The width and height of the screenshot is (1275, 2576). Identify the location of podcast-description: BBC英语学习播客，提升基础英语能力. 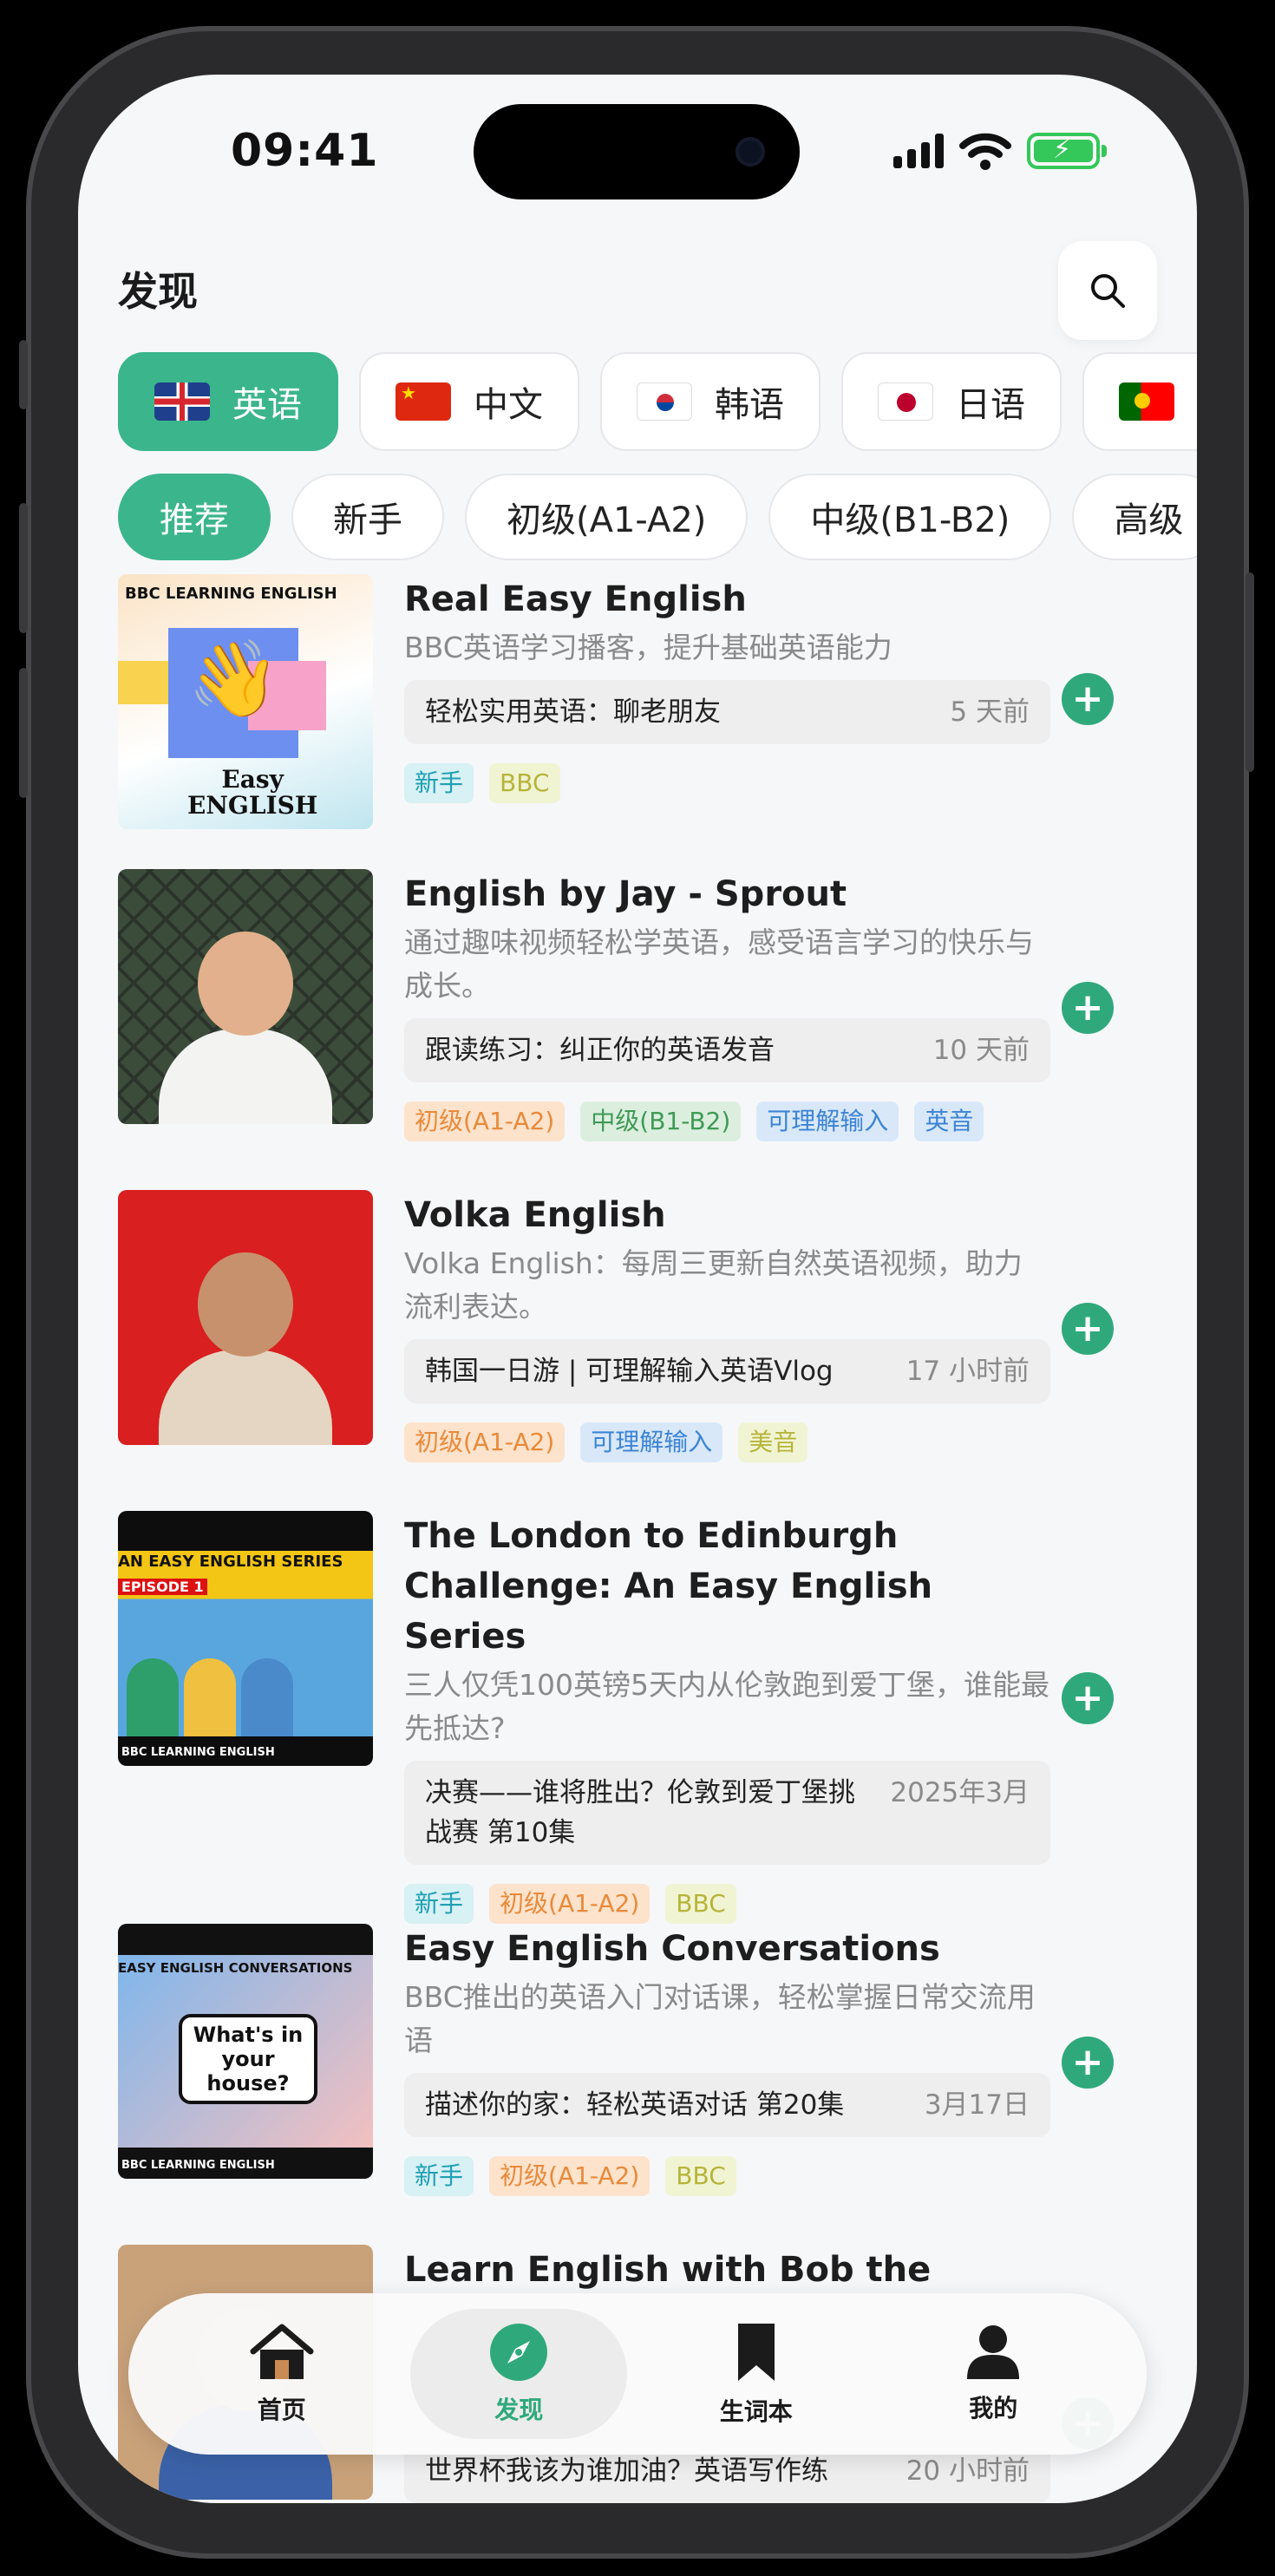
(648, 647).